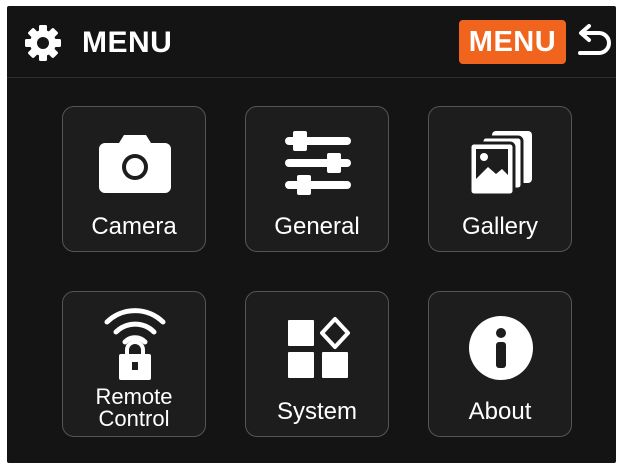 This screenshot has height=469, width=623. I want to click on tile-general: General, so click(317, 179).